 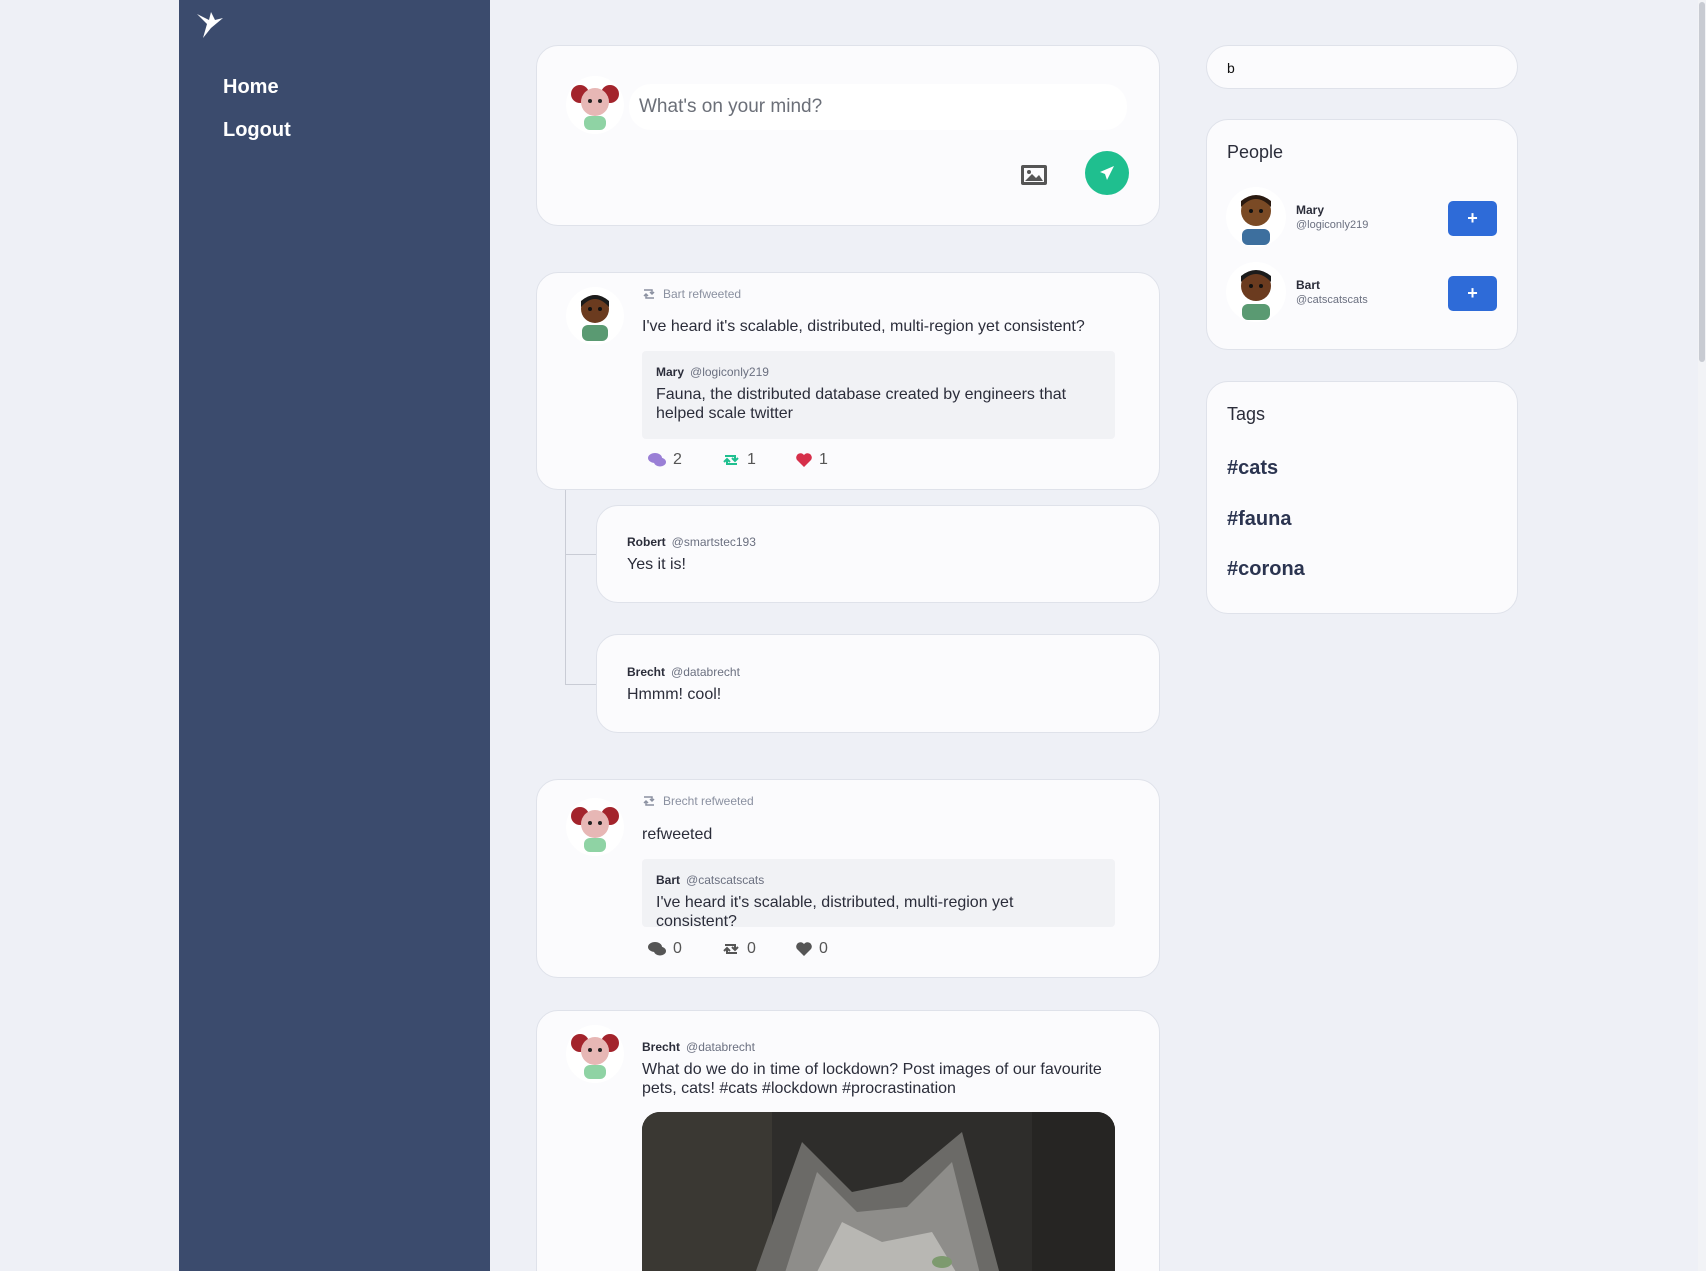 I want to click on refweet-button: 1, so click(x=758, y=460).